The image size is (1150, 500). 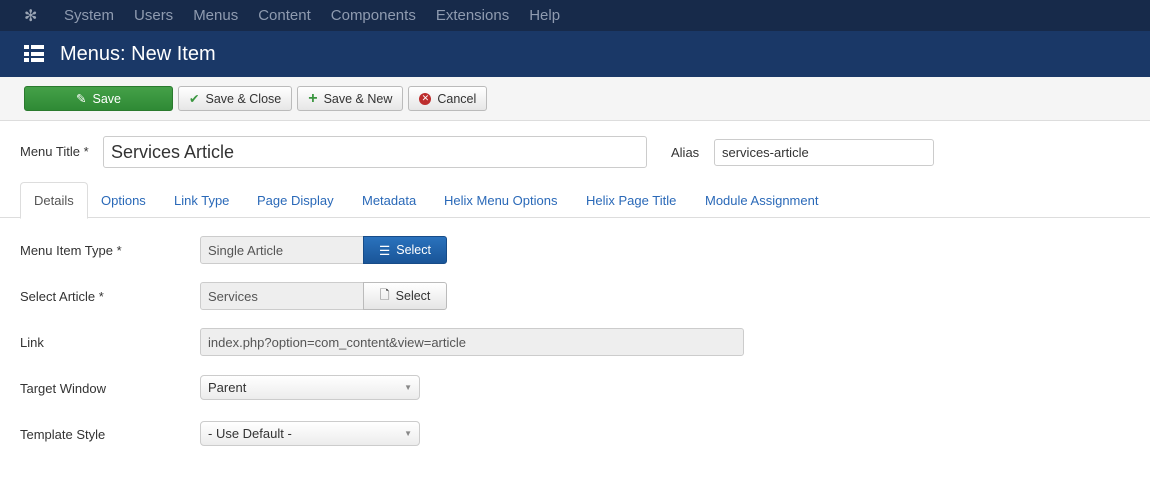 What do you see at coordinates (500, 200) in the screenshot?
I see `tab-helix-menu-options: Helix Menu Options` at bounding box center [500, 200].